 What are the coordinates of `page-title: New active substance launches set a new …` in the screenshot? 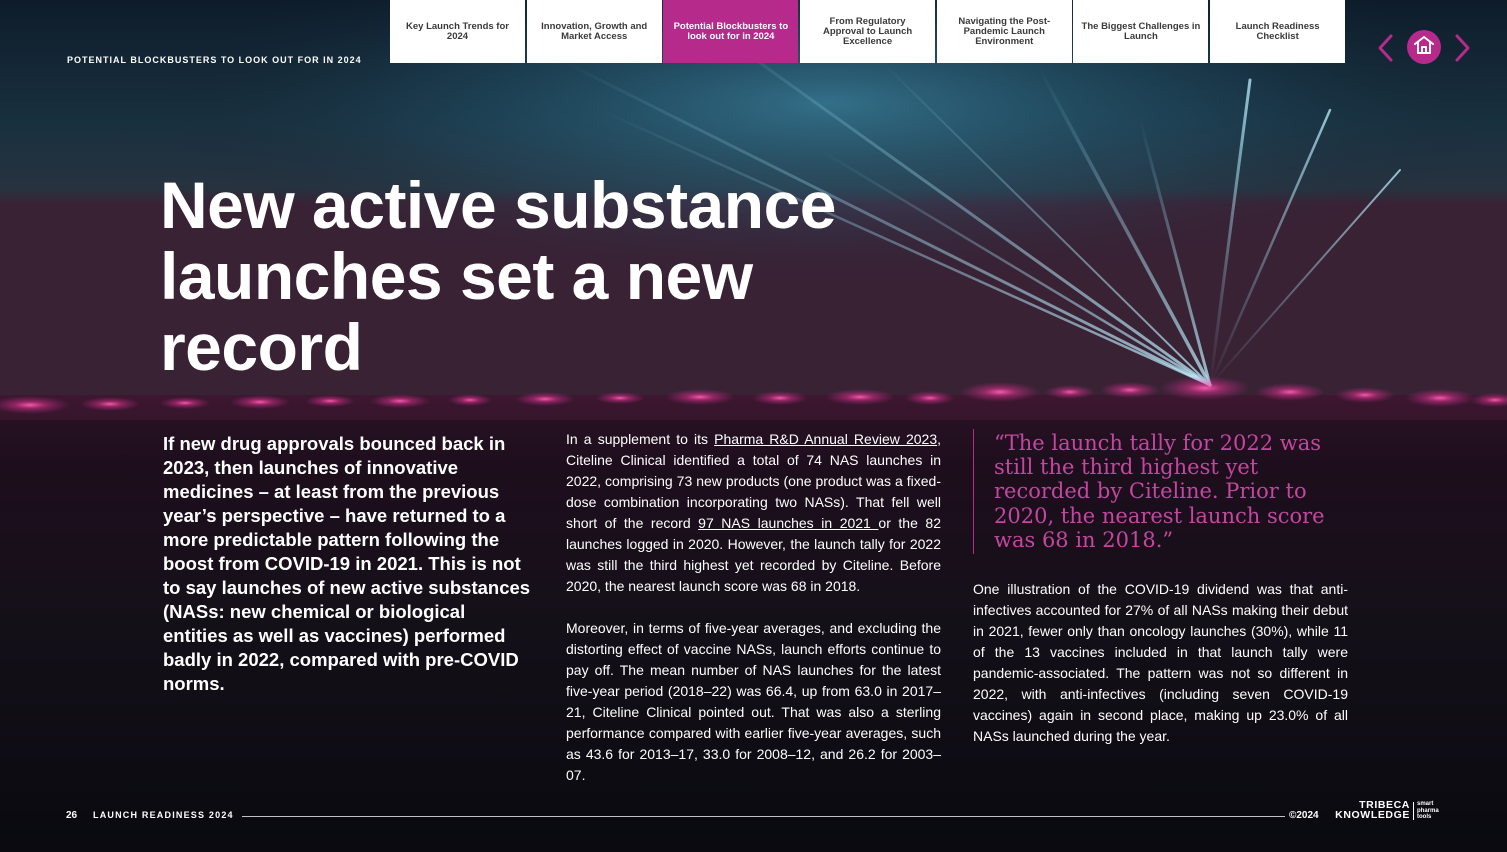 It's located at (498, 276).